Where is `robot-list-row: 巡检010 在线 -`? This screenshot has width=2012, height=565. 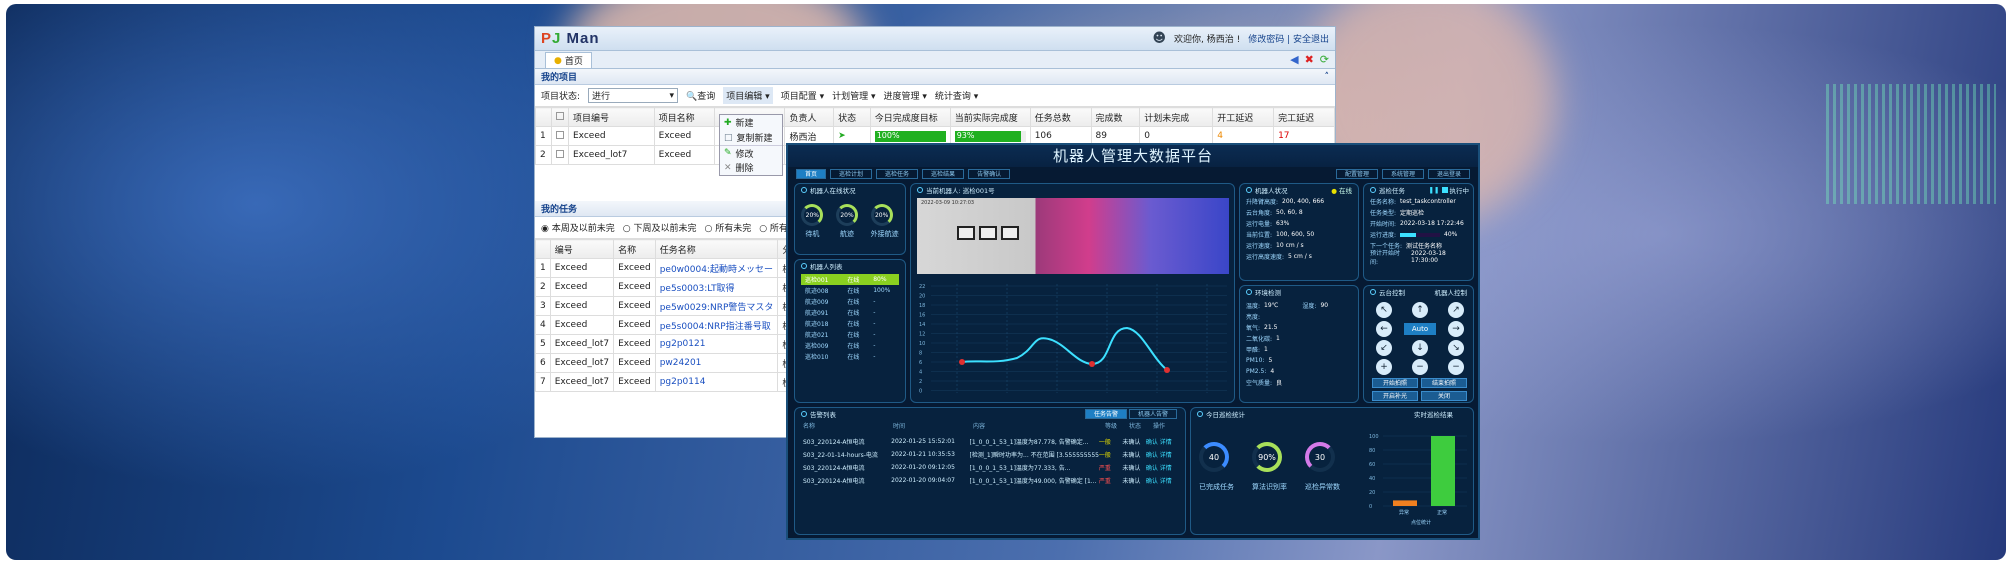
robot-list-row: 巡检010 在线 - is located at coordinates (850, 356).